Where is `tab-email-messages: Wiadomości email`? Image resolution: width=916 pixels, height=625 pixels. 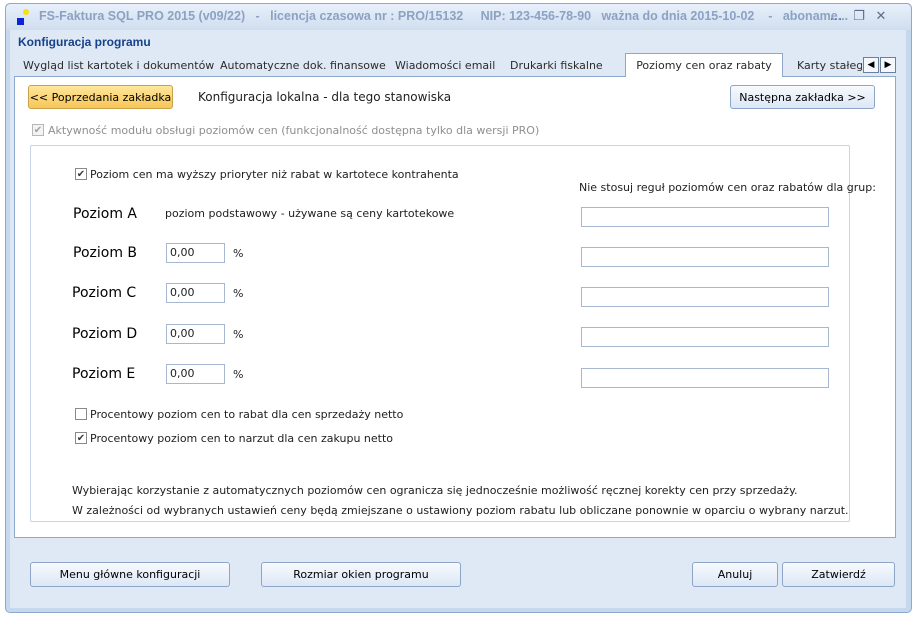
tab-email-messages: Wiadomości email is located at coordinates (445, 66).